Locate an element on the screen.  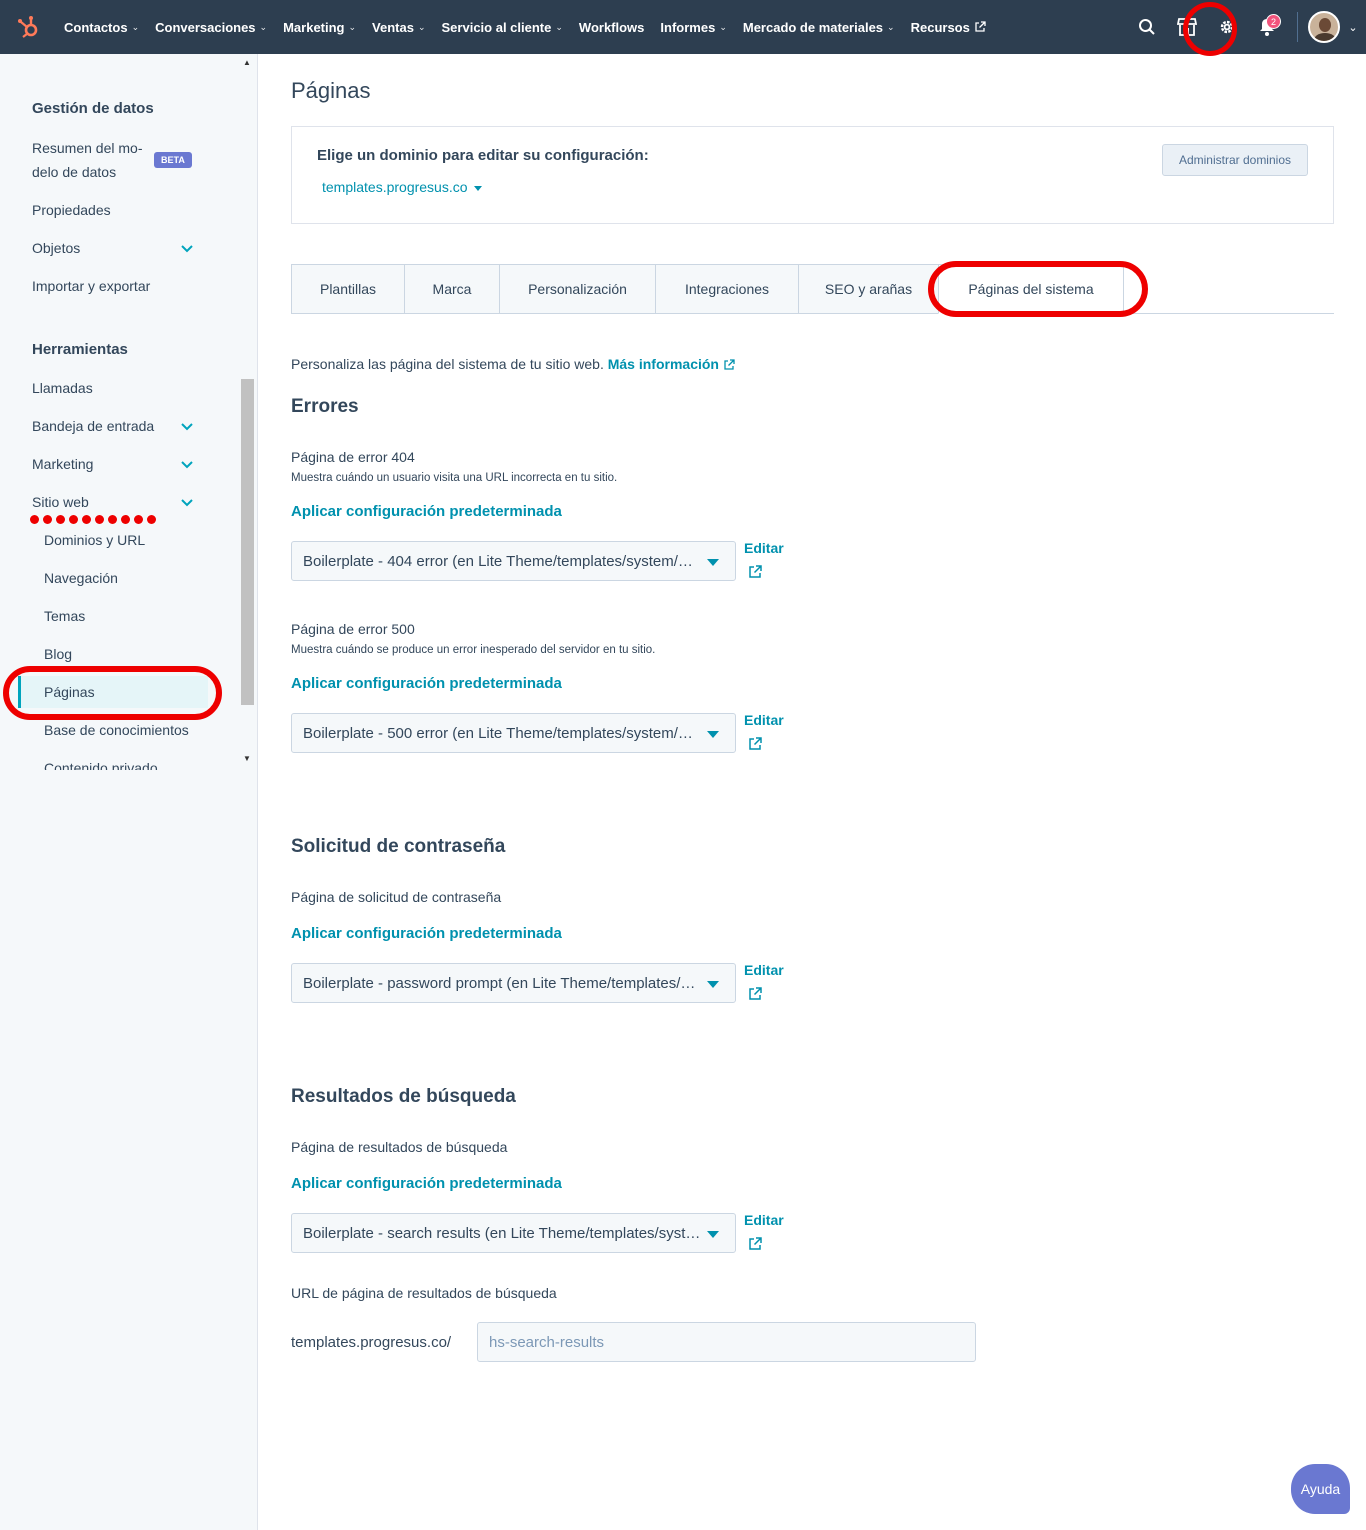
sidebar-item-resumen-cont: delo de datos is located at coordinates (74, 172).